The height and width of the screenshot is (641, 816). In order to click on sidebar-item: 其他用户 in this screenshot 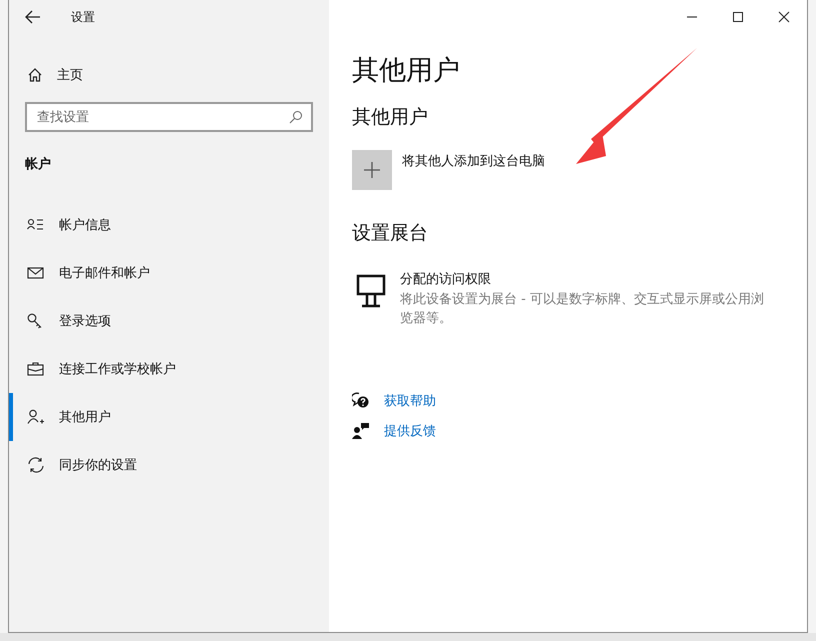, I will do `click(168, 417)`.